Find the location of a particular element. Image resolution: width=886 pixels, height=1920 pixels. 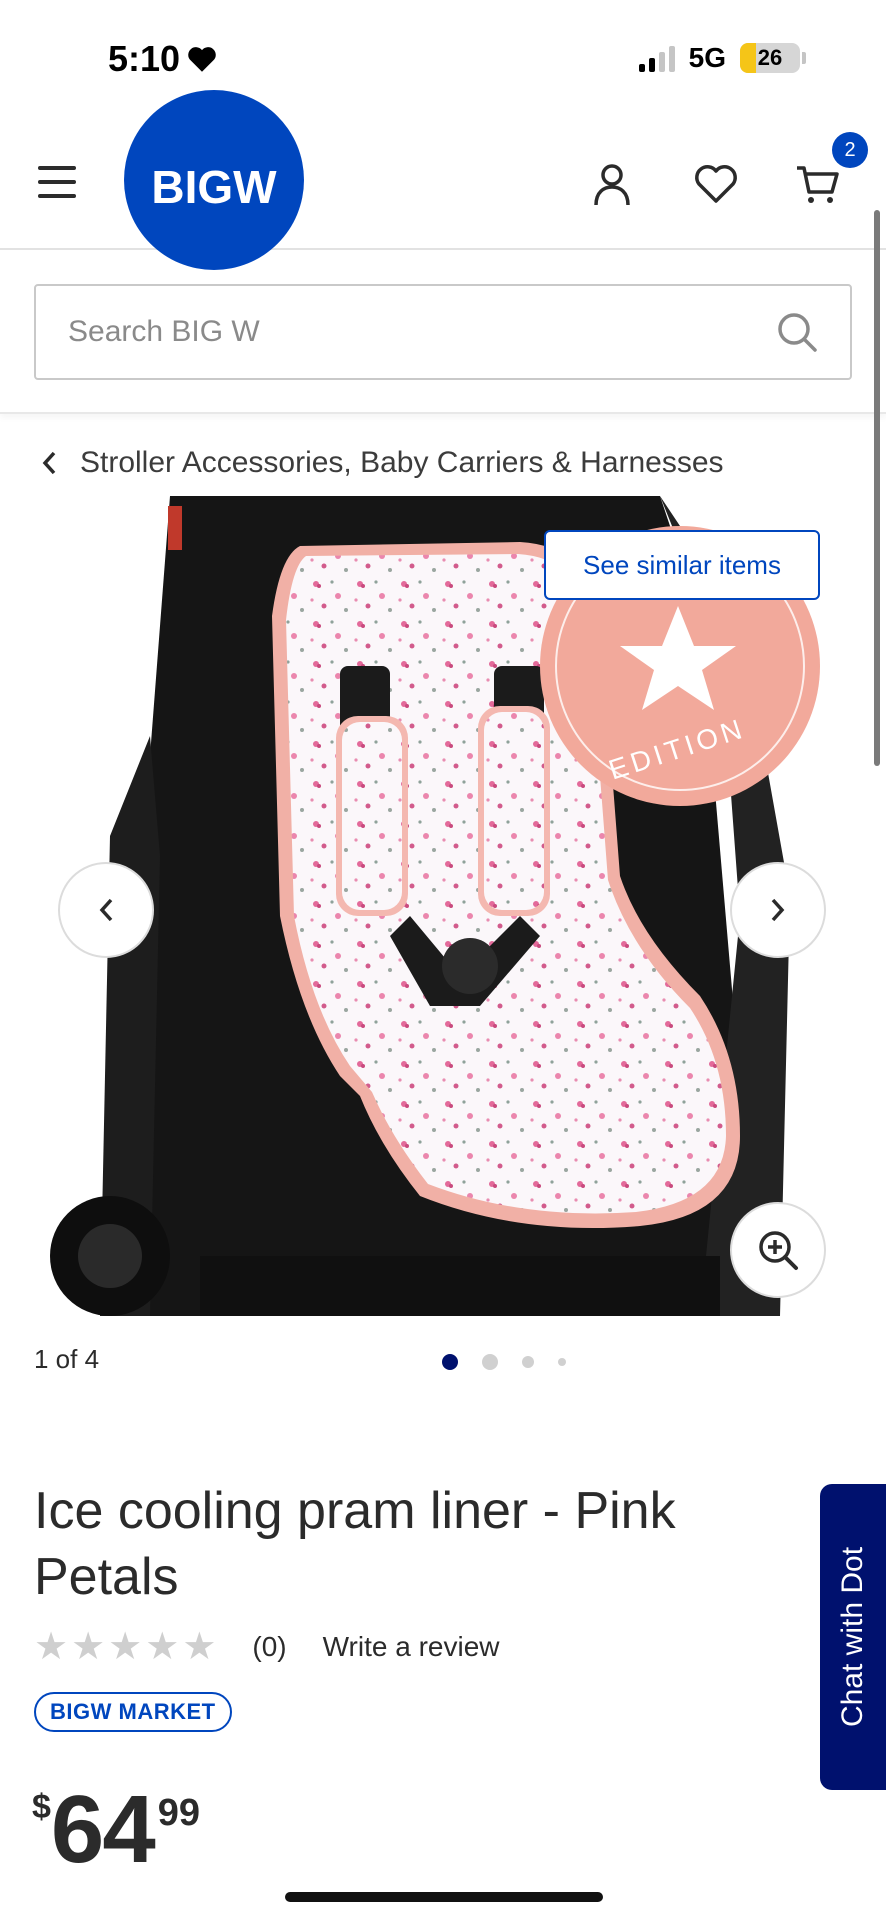

scrollbar is located at coordinates (877, 488).